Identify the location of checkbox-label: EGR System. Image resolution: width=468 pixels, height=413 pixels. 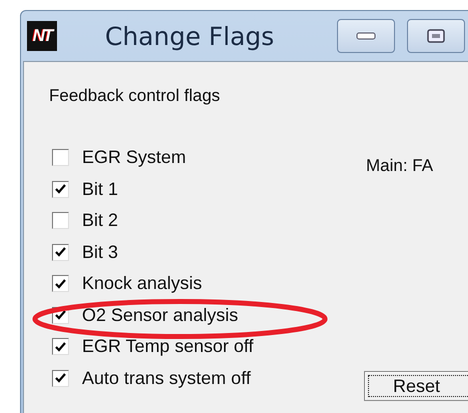
(134, 157).